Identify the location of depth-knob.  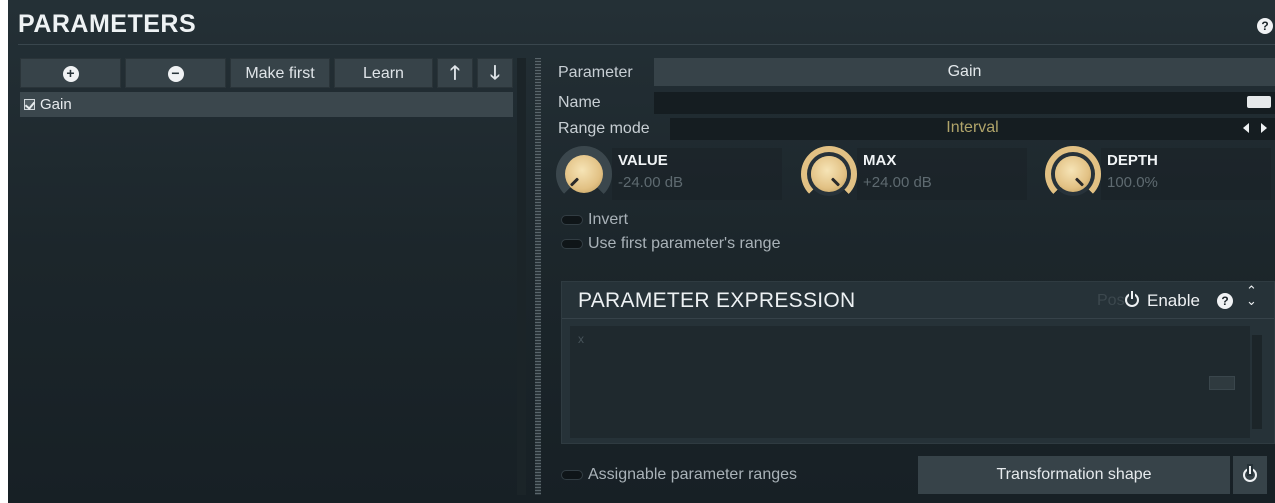
(1073, 174).